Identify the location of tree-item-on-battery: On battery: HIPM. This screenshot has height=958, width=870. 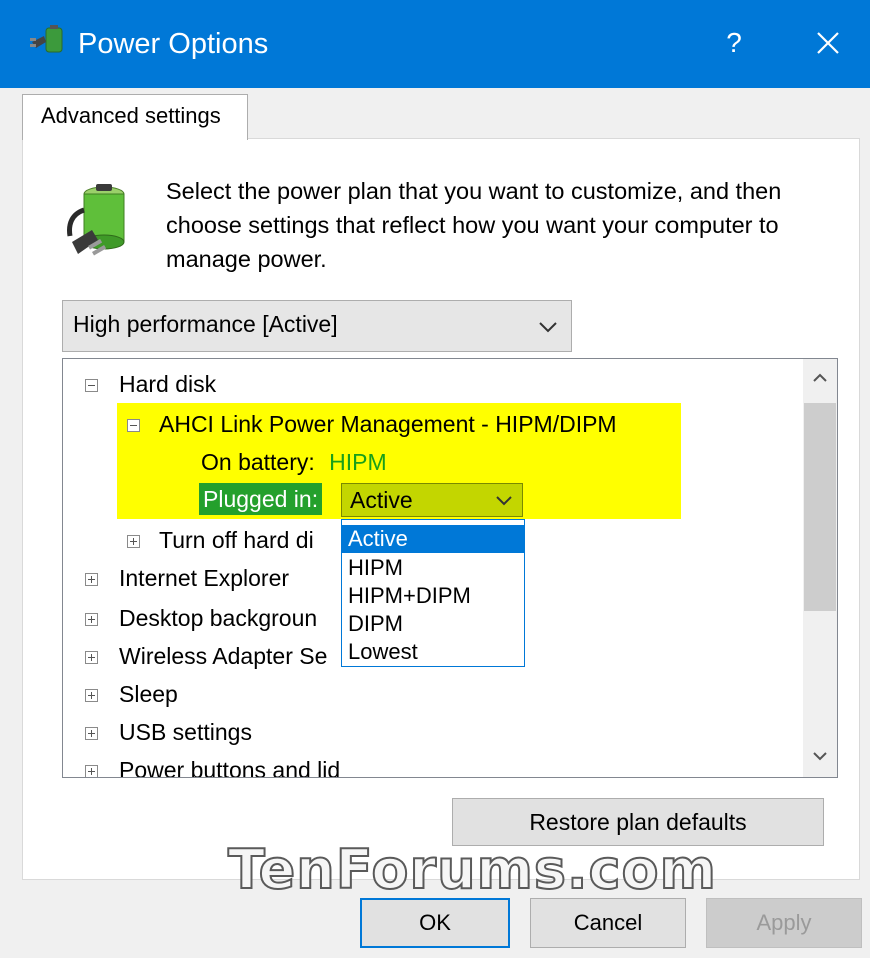
(294, 462).